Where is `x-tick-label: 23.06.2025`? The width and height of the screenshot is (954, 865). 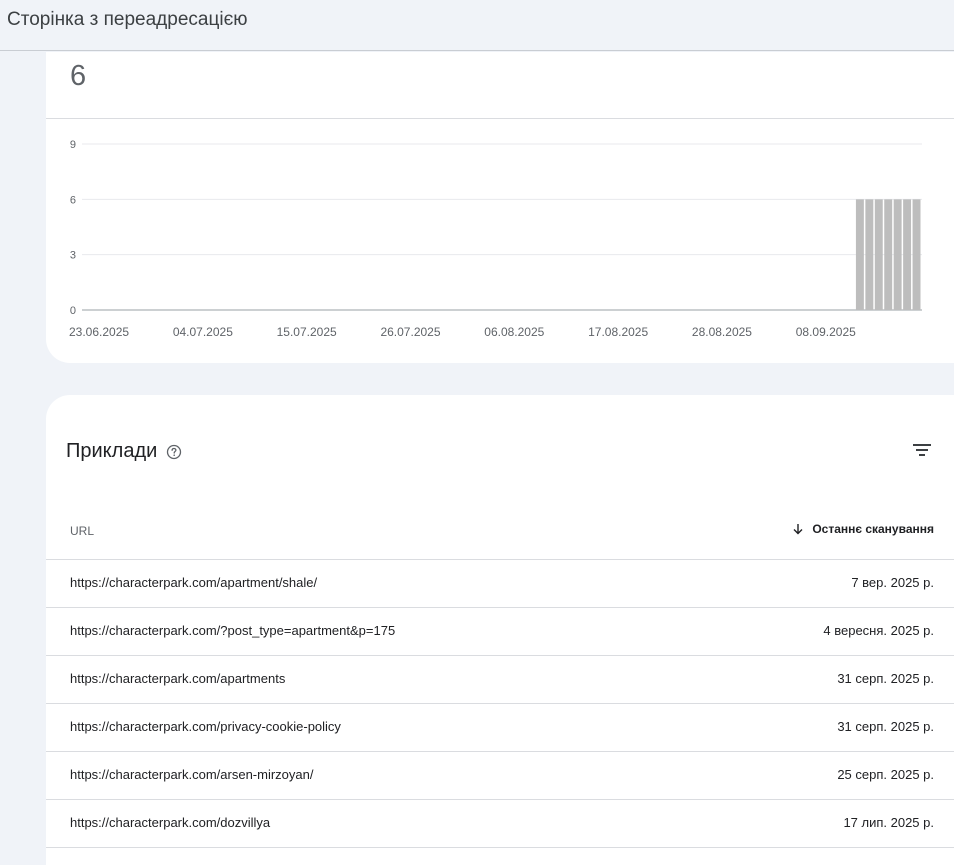 x-tick-label: 23.06.2025 is located at coordinates (99, 332).